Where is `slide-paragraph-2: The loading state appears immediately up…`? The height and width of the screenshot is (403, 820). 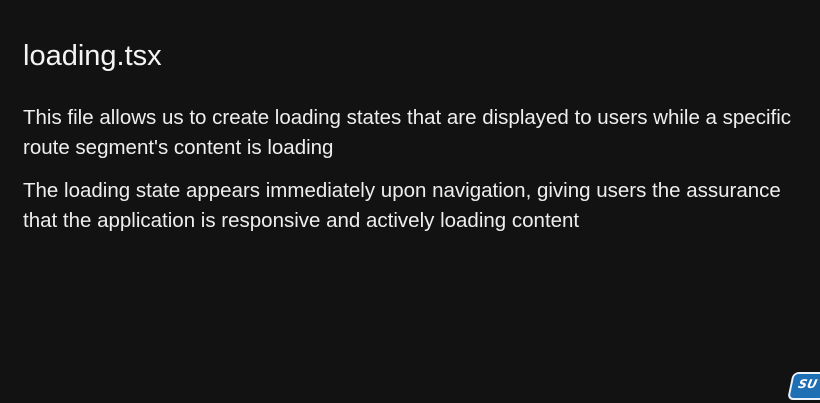
slide-paragraph-2: The loading state appears immediately up… is located at coordinates (402, 205).